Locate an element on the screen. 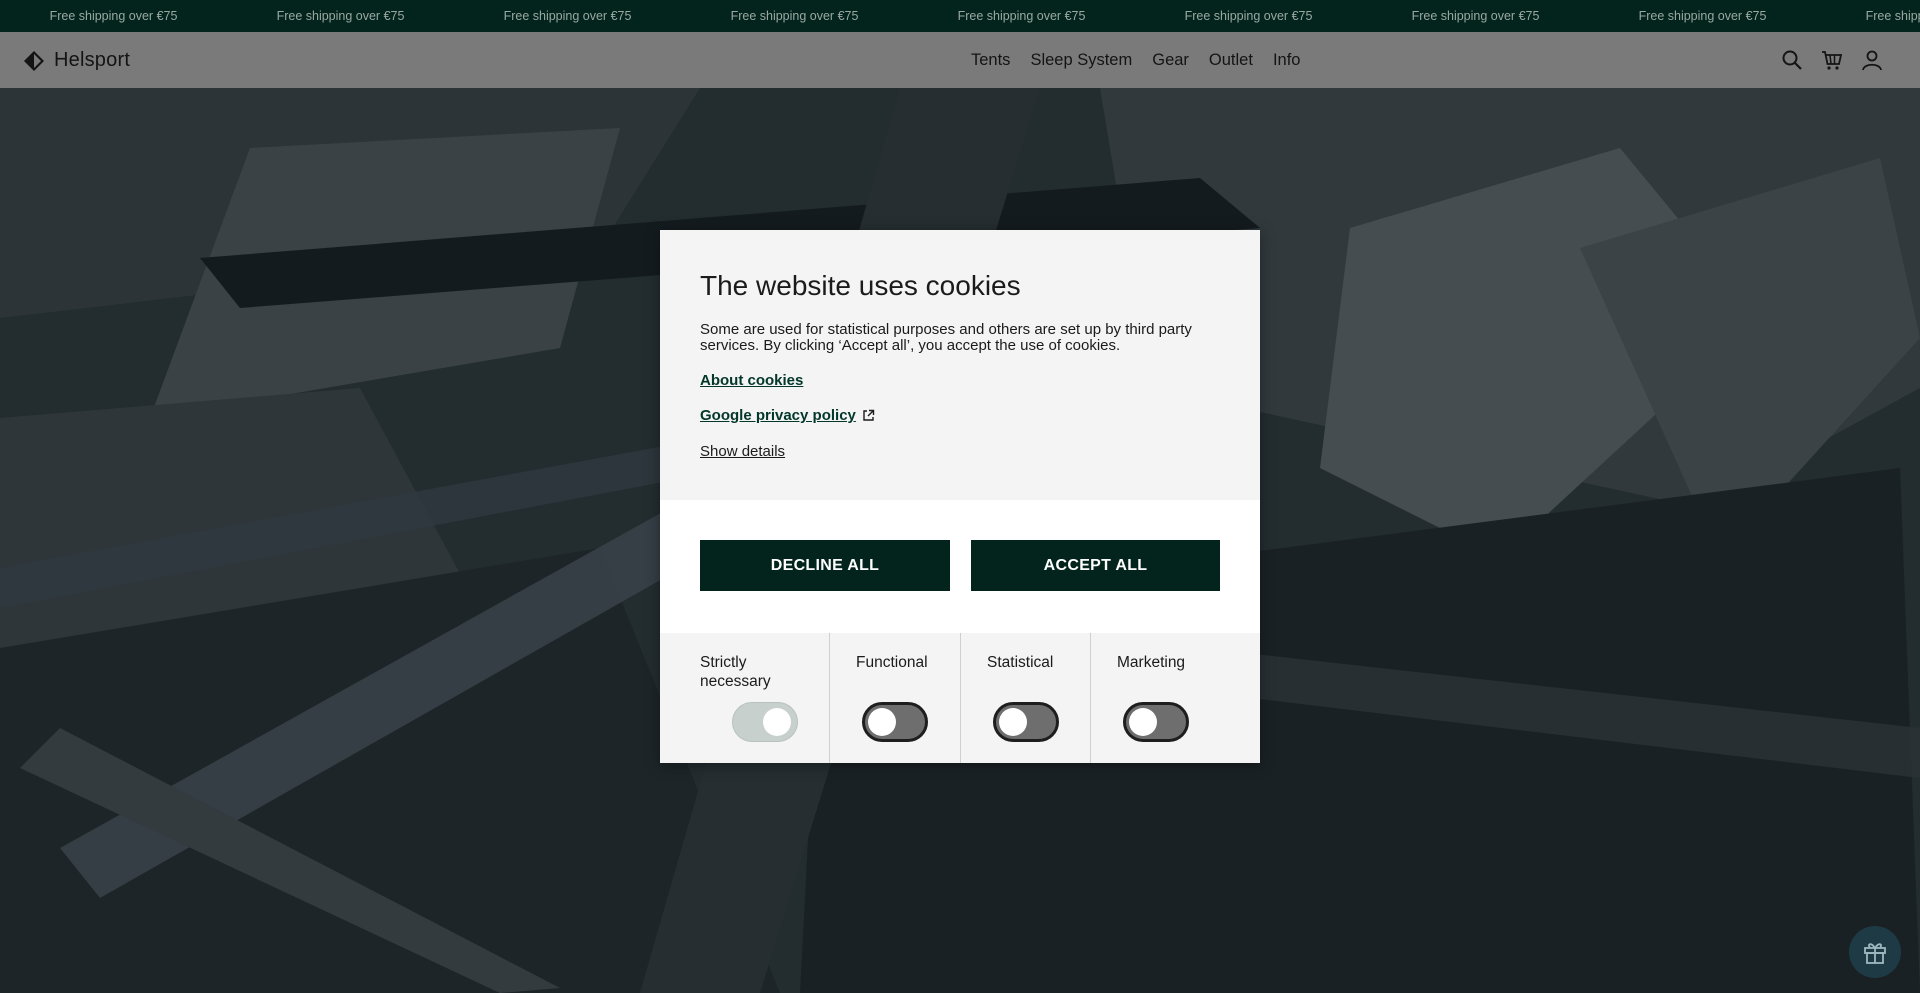 The image size is (1920, 993). nav-item-sleep-system: Sleep System is located at coordinates (1081, 60).